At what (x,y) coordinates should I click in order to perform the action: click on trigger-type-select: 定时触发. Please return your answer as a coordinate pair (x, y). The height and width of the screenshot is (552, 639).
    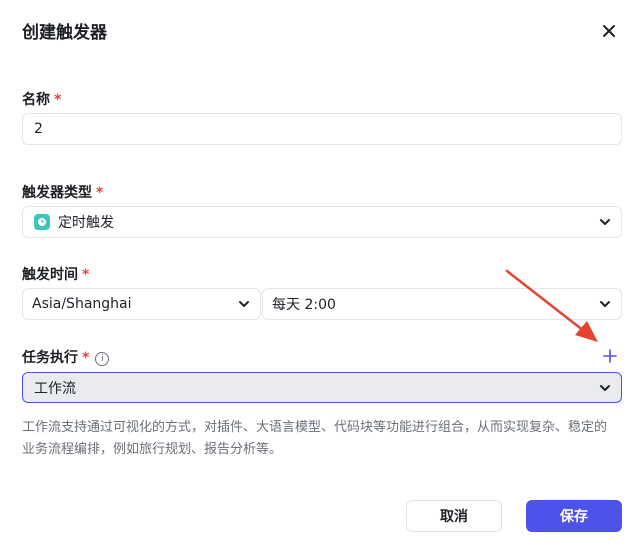
    Looking at the image, I should click on (322, 222).